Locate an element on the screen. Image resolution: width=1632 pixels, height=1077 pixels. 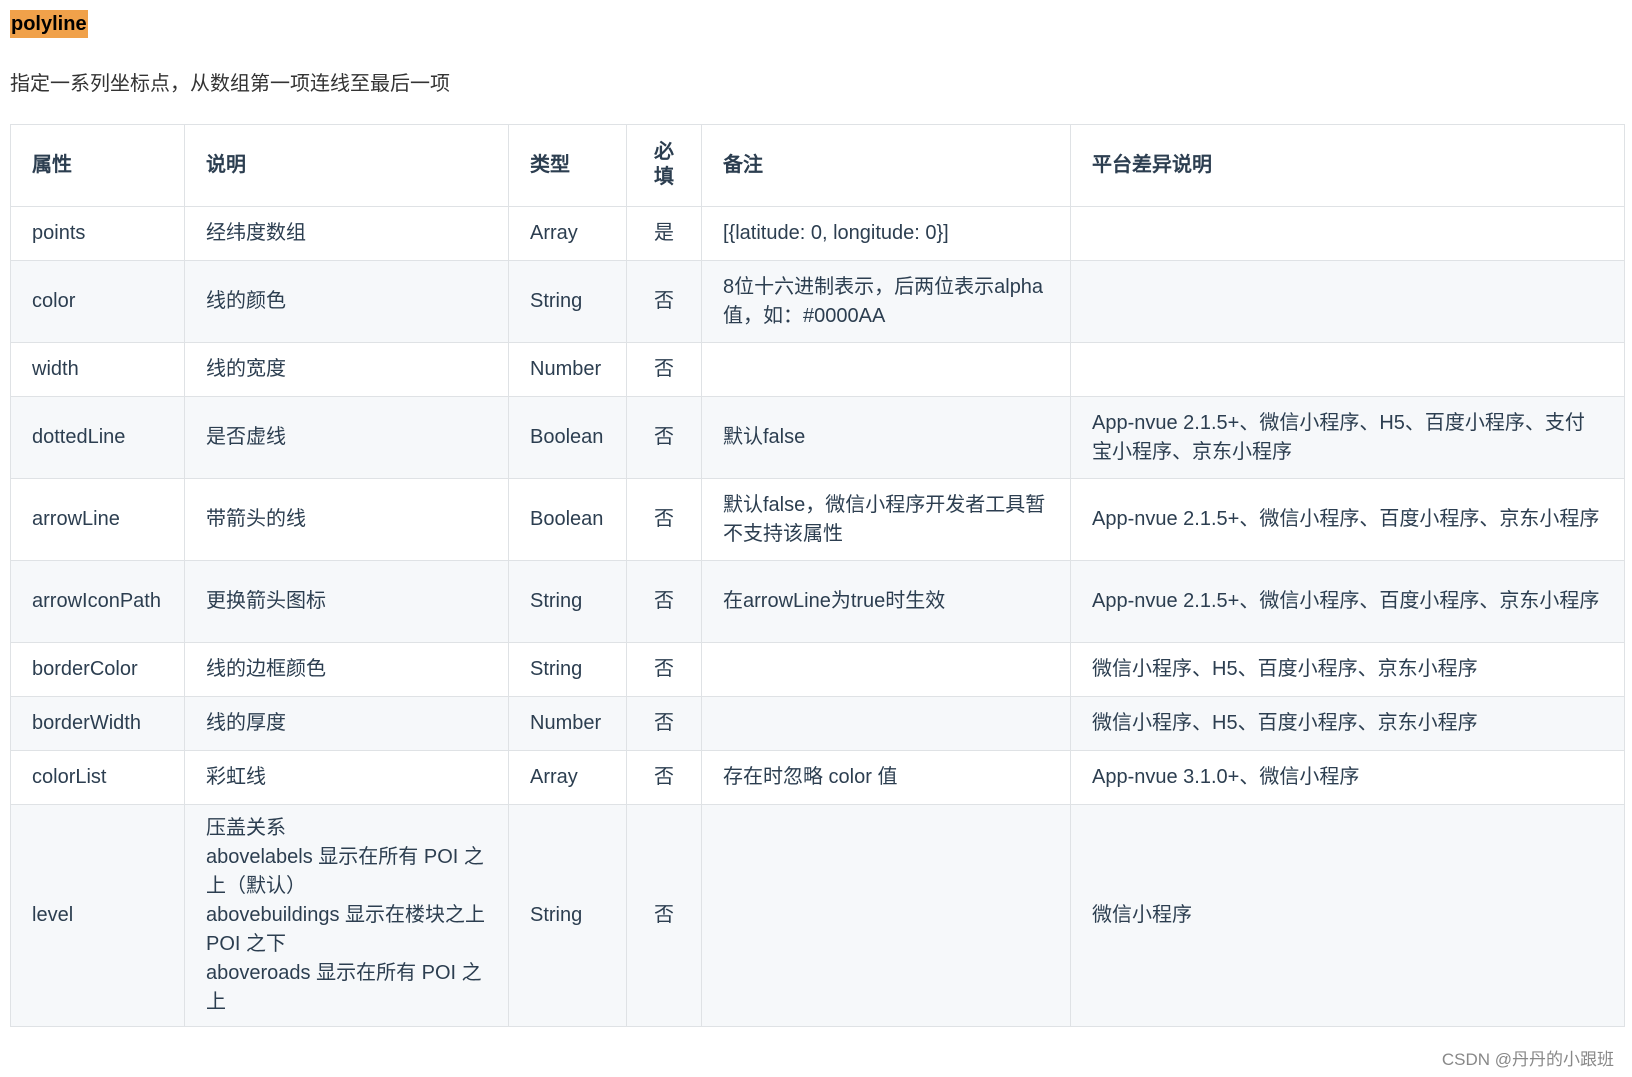
table-header-row: 属性 说明 类型 必填 备注 平台差异说明 is located at coordinates (817, 165).